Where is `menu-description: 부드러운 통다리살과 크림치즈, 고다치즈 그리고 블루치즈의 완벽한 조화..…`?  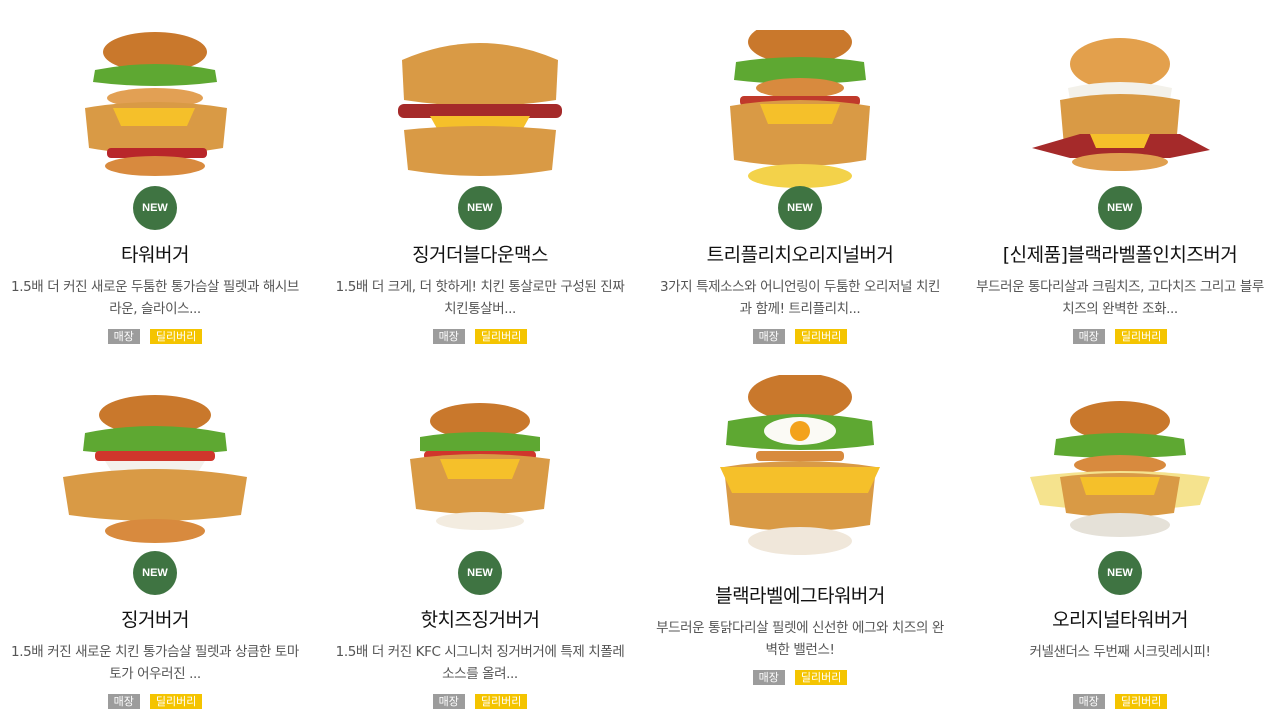 menu-description: 부드러운 통다리살과 크림치즈, 고다치즈 그리고 블루치즈의 완벽한 조화..… is located at coordinates (1120, 298).